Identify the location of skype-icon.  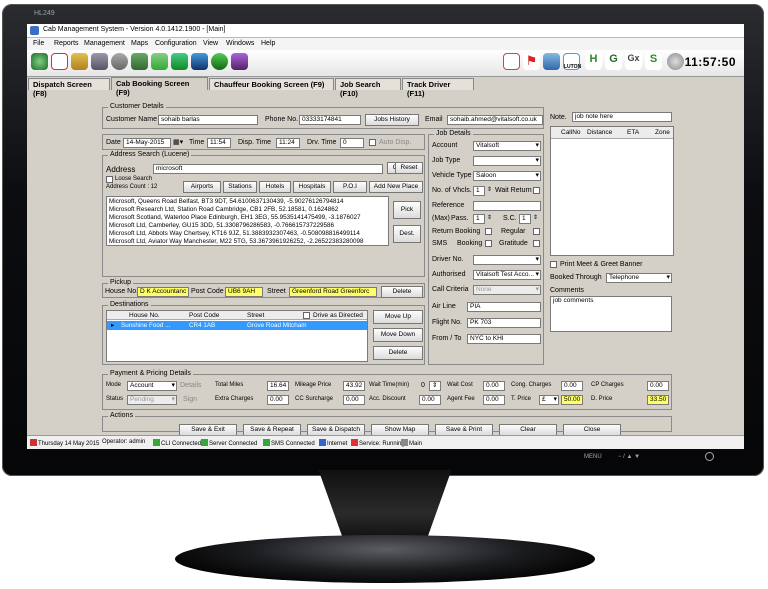
(239, 61).